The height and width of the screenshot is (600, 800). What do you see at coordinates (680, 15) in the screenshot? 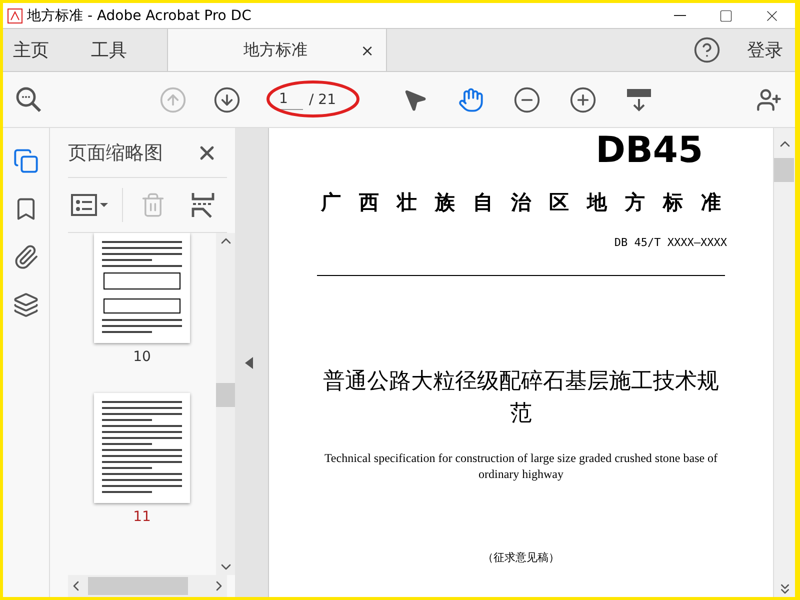
I see `minimize-icon` at bounding box center [680, 15].